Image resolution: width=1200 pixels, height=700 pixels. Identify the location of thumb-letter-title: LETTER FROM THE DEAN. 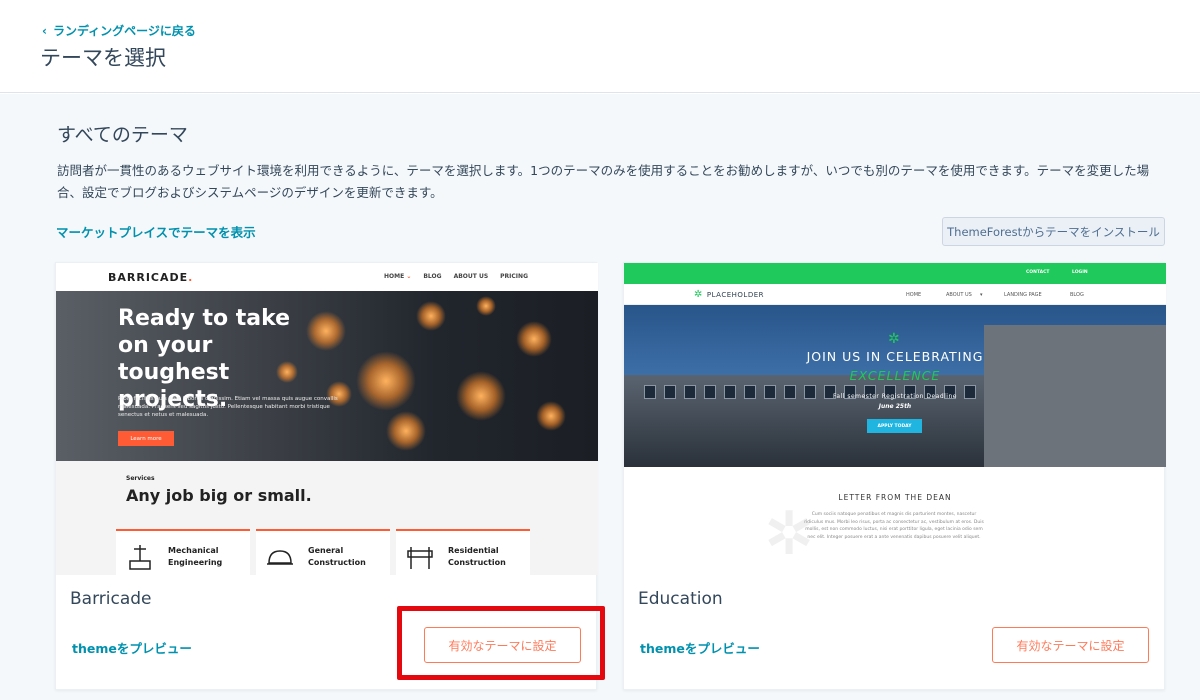
(895, 497).